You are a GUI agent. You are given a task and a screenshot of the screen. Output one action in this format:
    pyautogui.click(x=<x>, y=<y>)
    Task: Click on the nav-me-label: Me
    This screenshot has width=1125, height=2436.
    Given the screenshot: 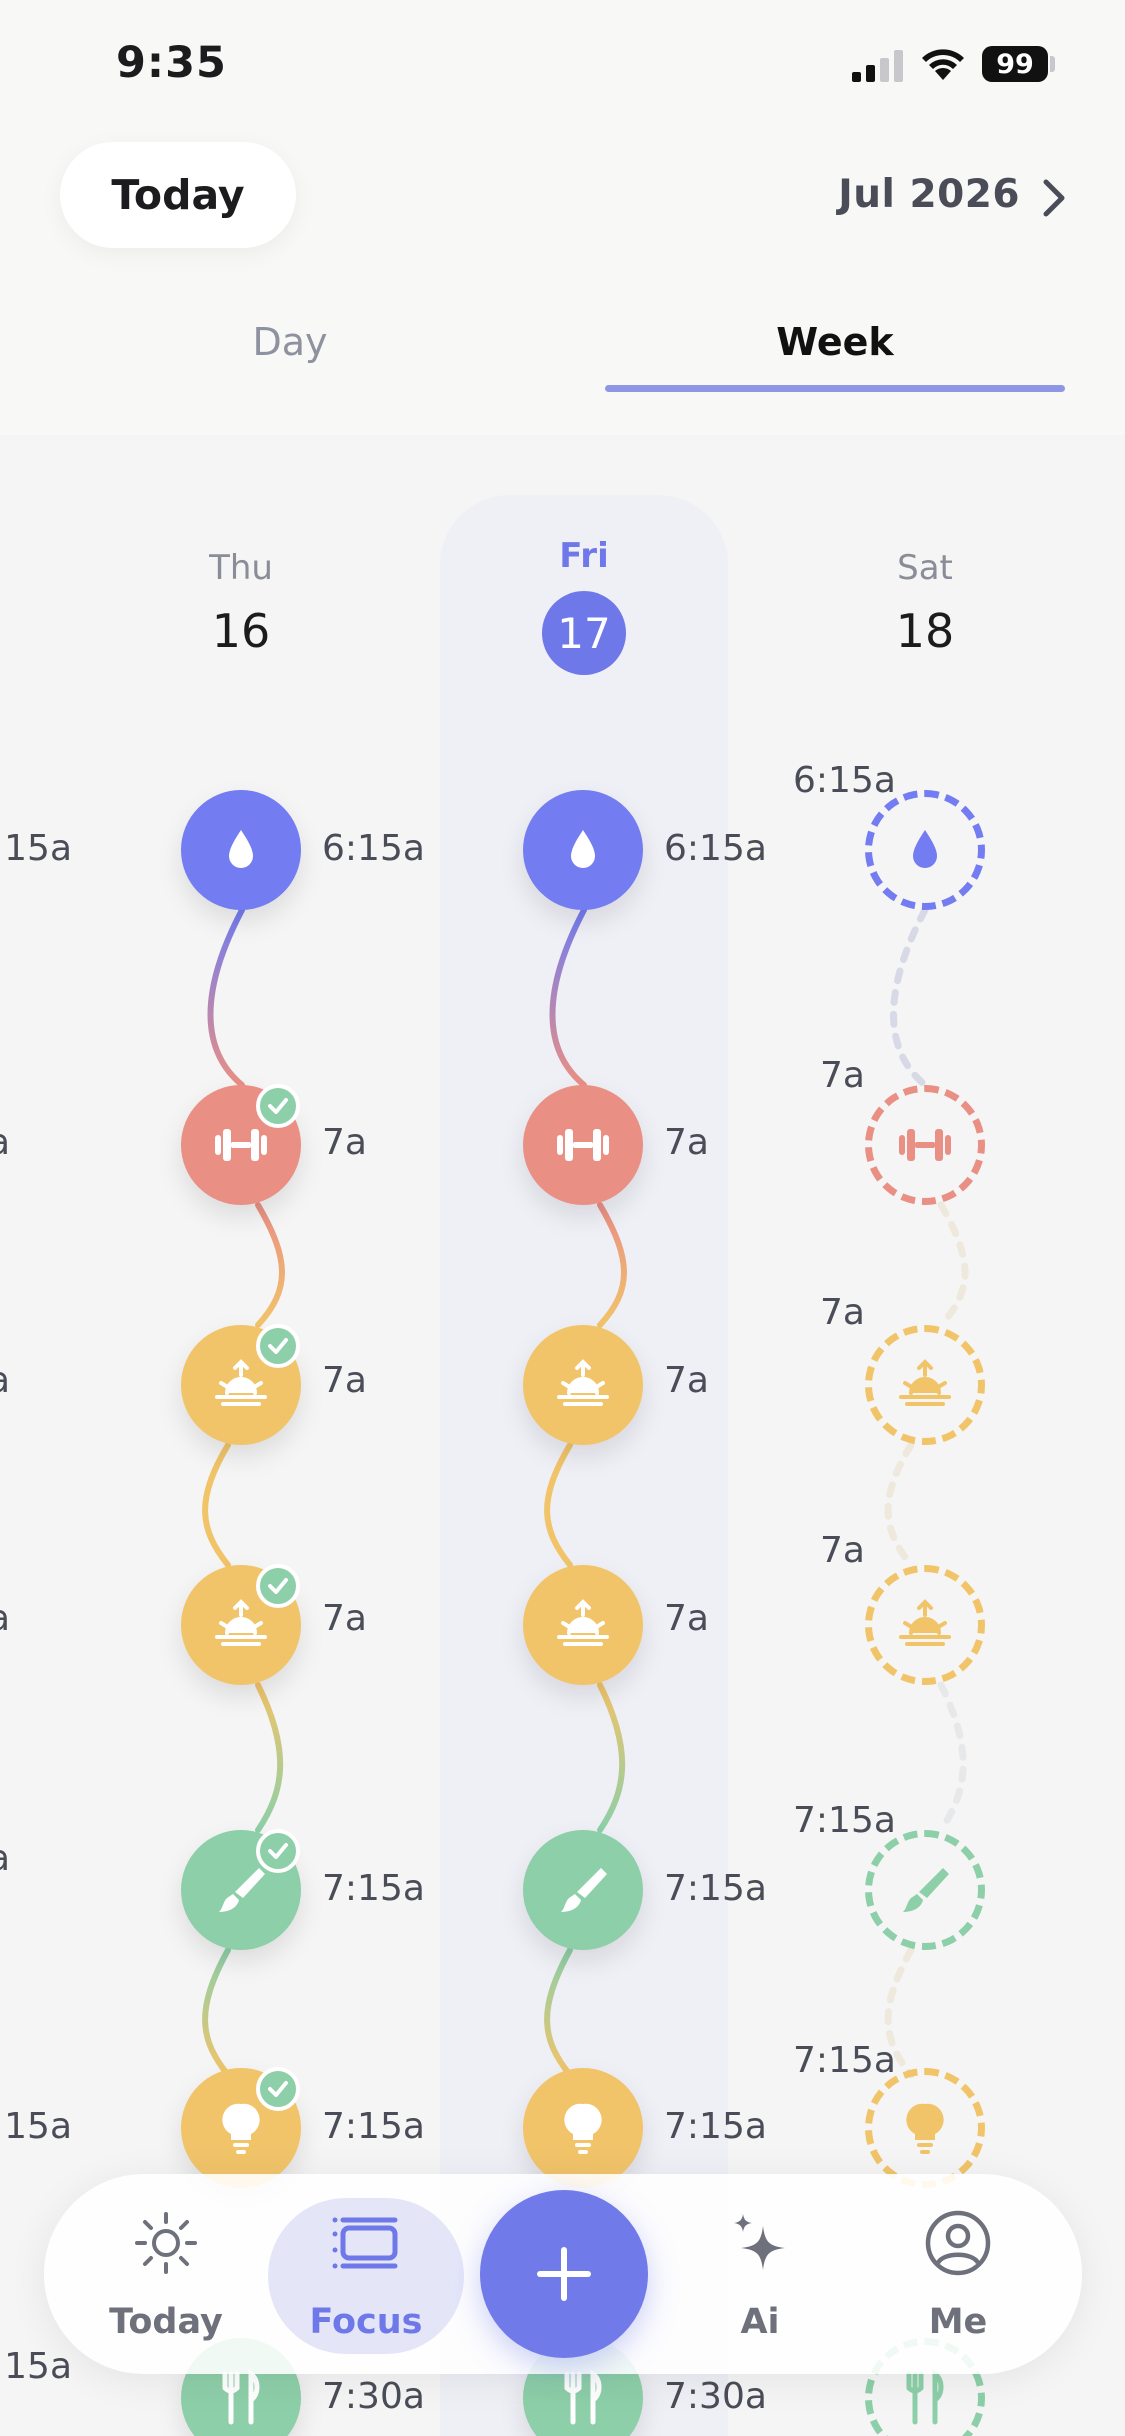 What is the action you would take?
    pyautogui.click(x=958, y=2322)
    